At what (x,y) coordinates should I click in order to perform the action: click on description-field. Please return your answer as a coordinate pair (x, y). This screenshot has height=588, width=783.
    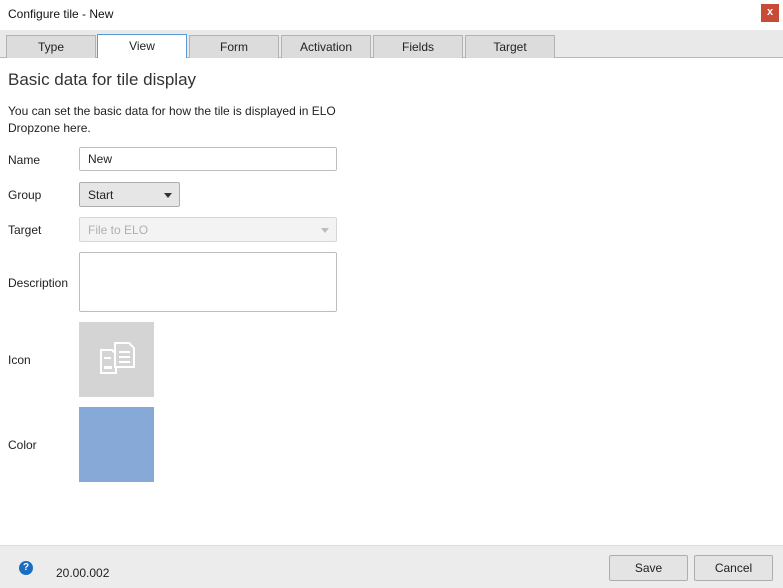
    Looking at the image, I should click on (208, 282).